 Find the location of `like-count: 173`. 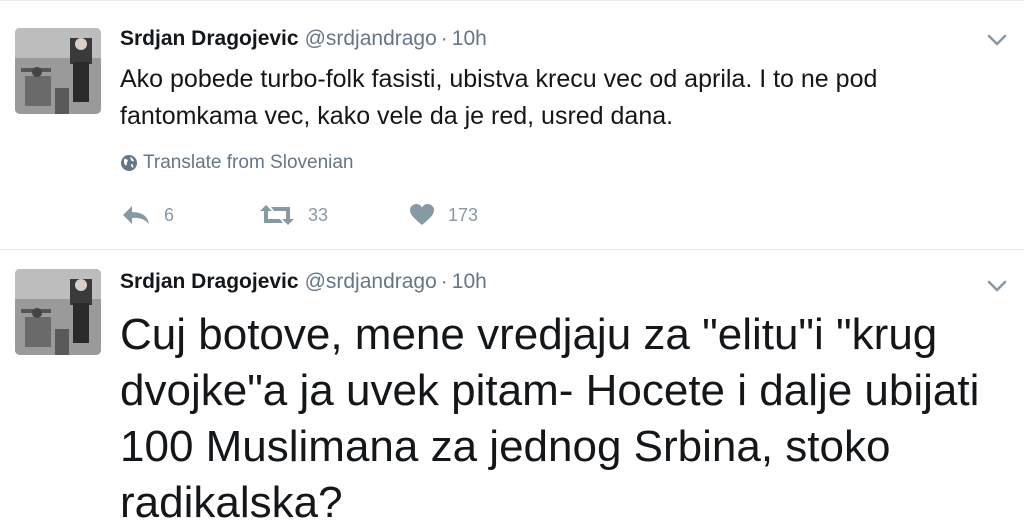

like-count: 173 is located at coordinates (463, 214).